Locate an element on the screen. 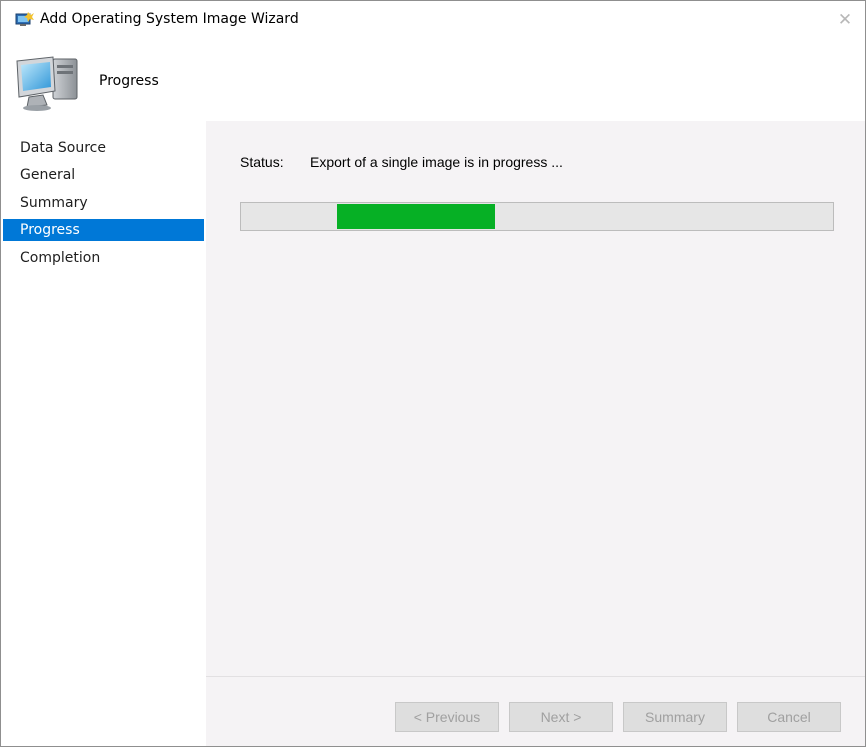 The width and height of the screenshot is (866, 747). progress-bar is located at coordinates (537, 216).